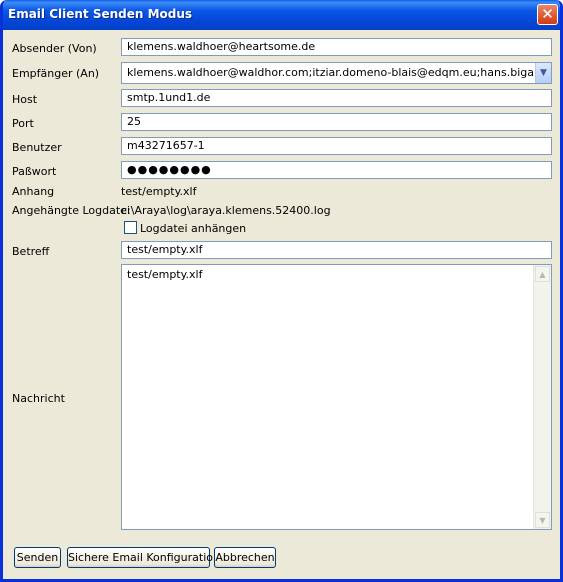  I want to click on absender-field: klemens.waldhoer@heartsome.de, so click(336, 47).